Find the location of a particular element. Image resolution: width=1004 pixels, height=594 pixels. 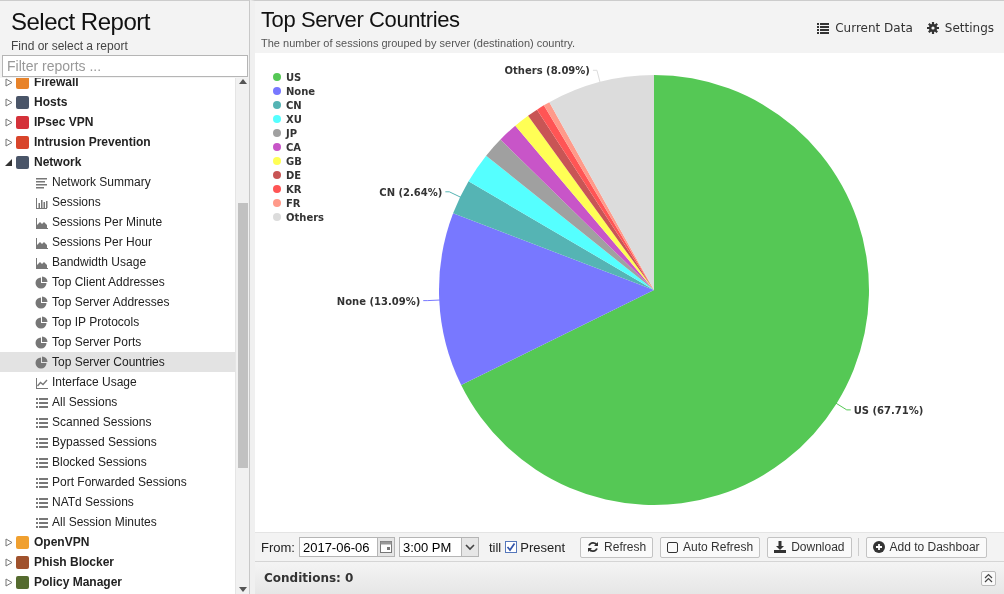

tree-item: Bandwidth Usage is located at coordinates (117, 262).